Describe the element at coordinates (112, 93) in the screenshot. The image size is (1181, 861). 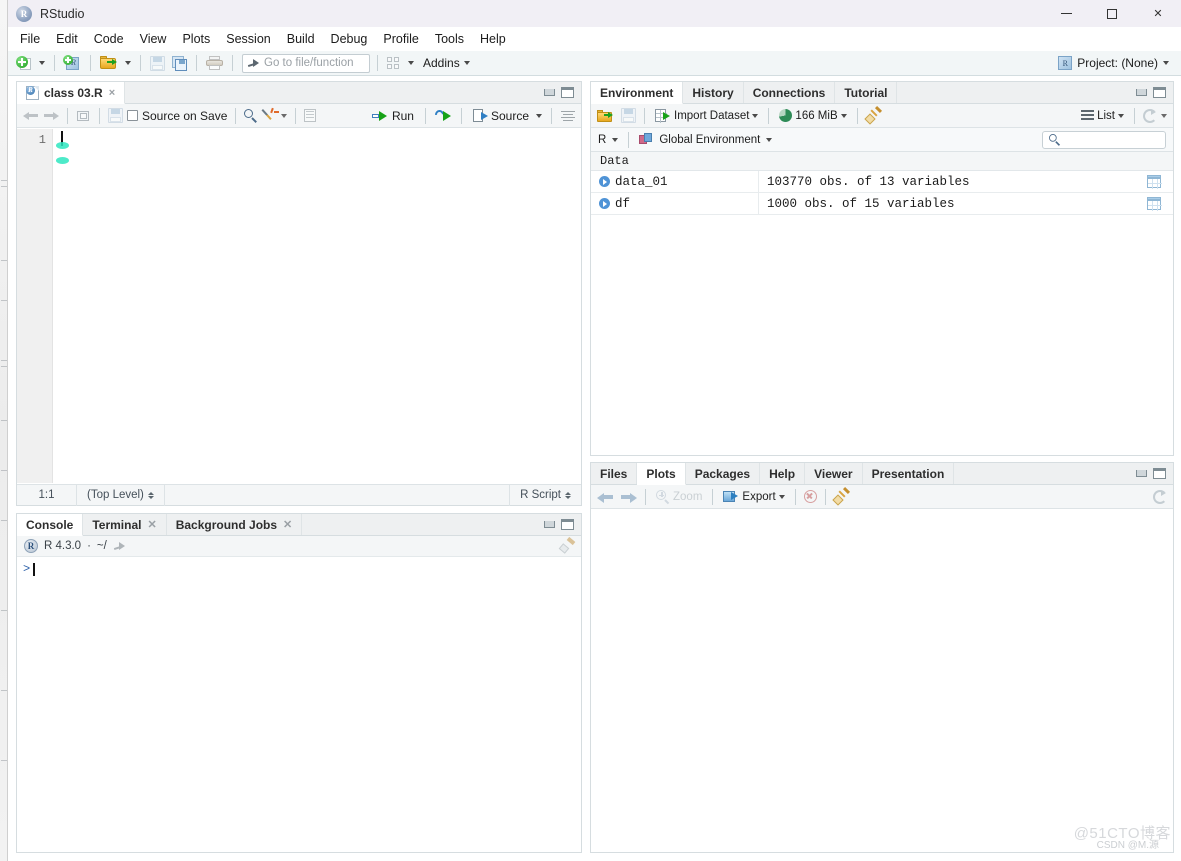
I see `source-tab-close-icon: ×` at that location.